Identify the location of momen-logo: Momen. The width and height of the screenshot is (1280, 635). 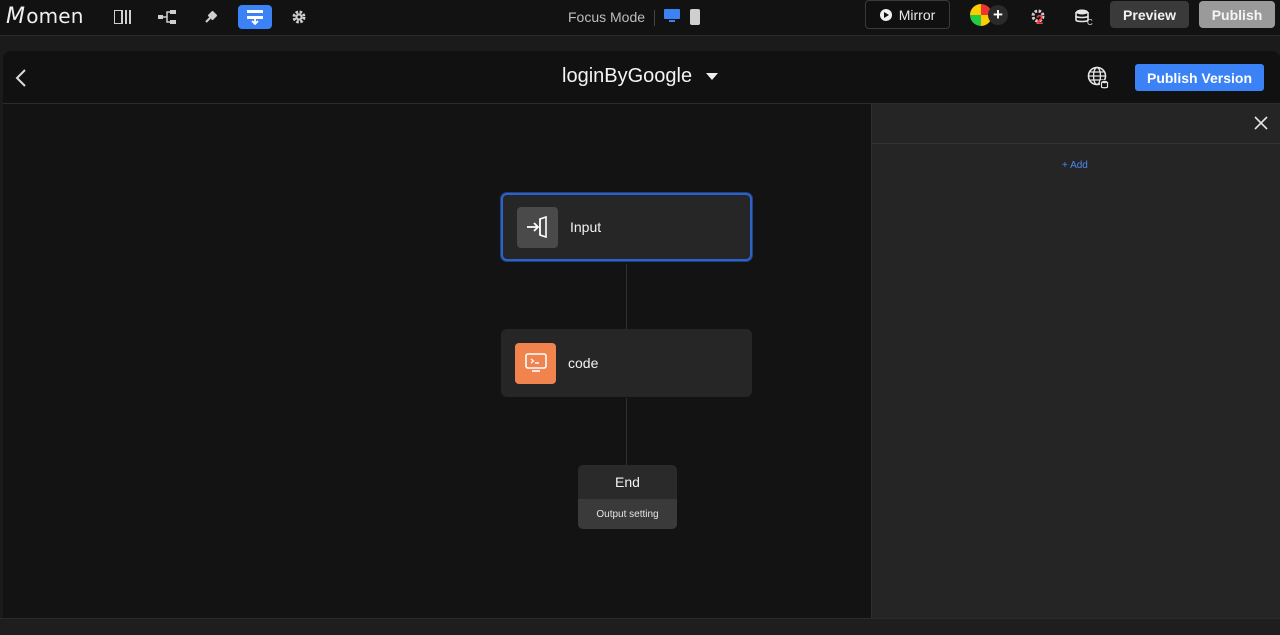
(45, 16).